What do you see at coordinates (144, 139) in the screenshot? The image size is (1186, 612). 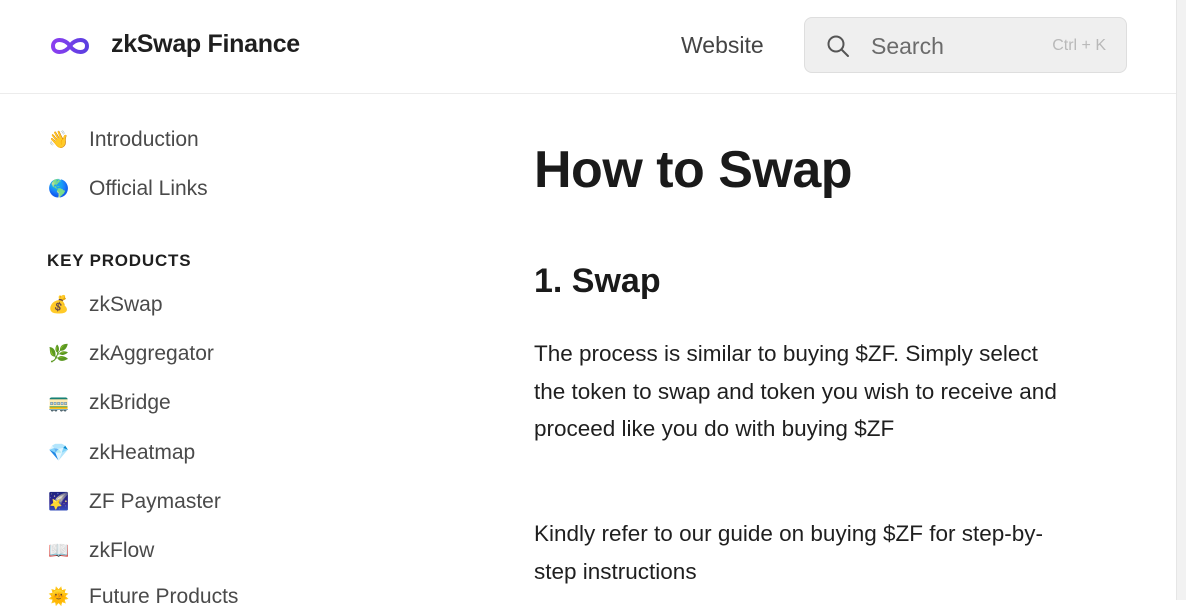 I see `sidebar-item-label: Introduction` at bounding box center [144, 139].